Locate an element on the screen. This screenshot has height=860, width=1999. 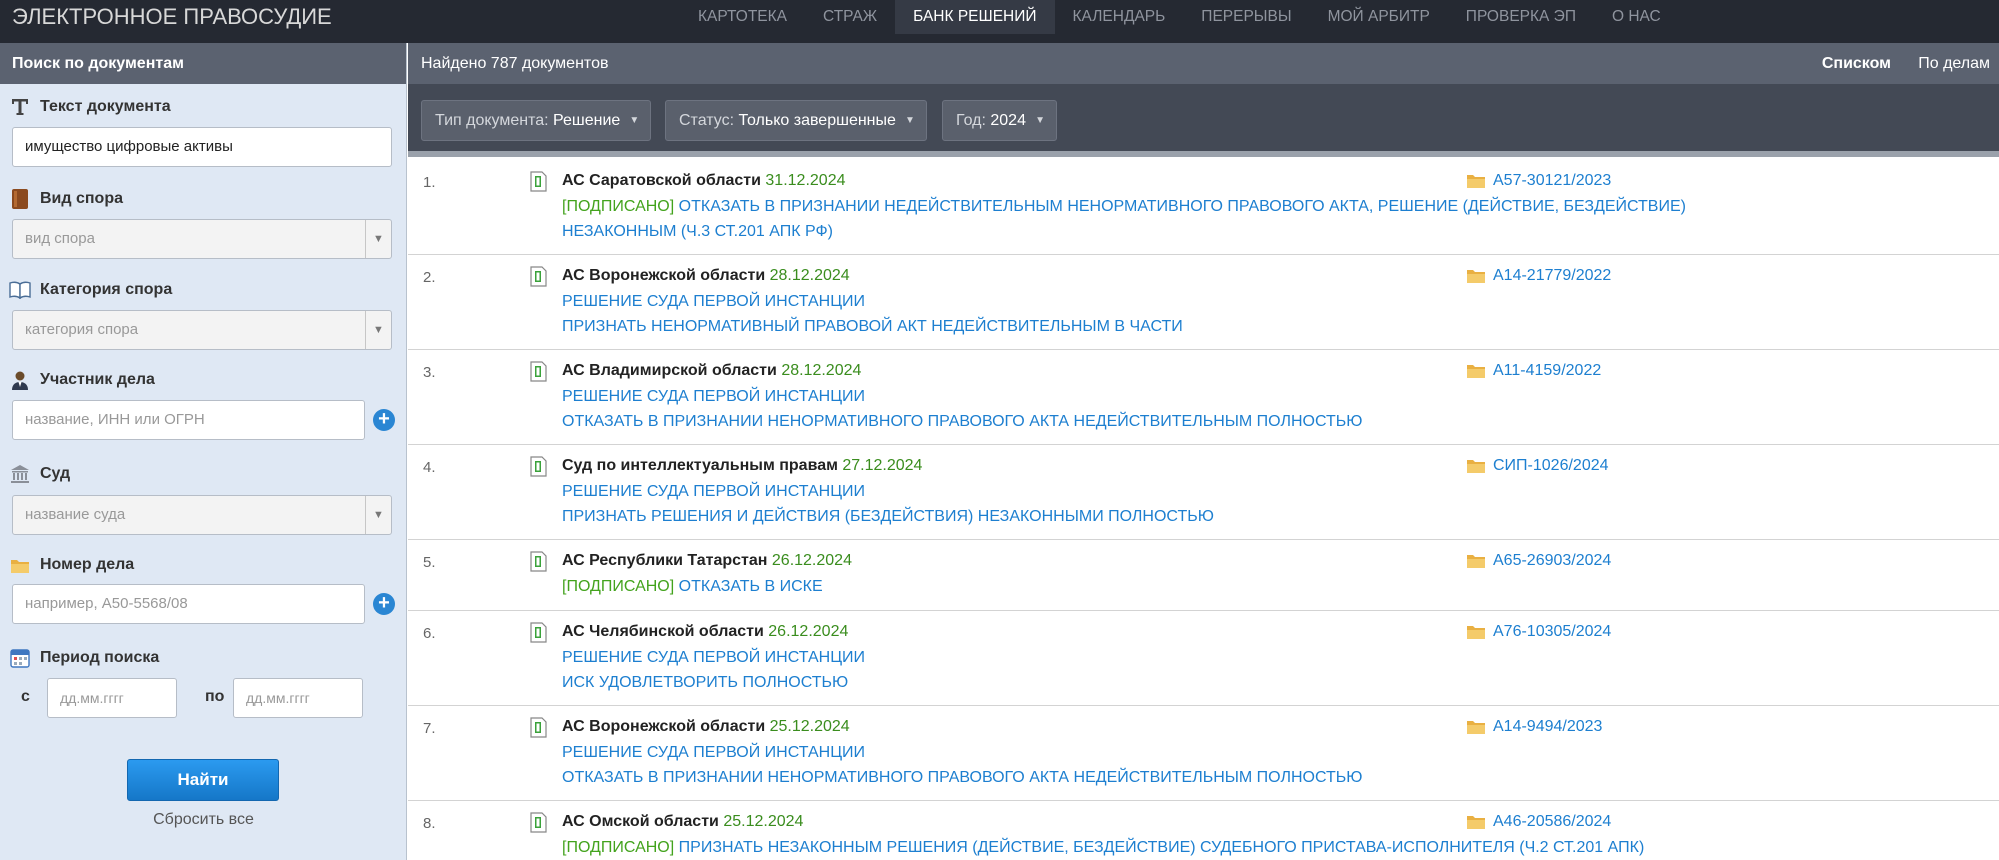
nav-item-calendar: КАЛЕНДАРЬ is located at coordinates (1119, 17).